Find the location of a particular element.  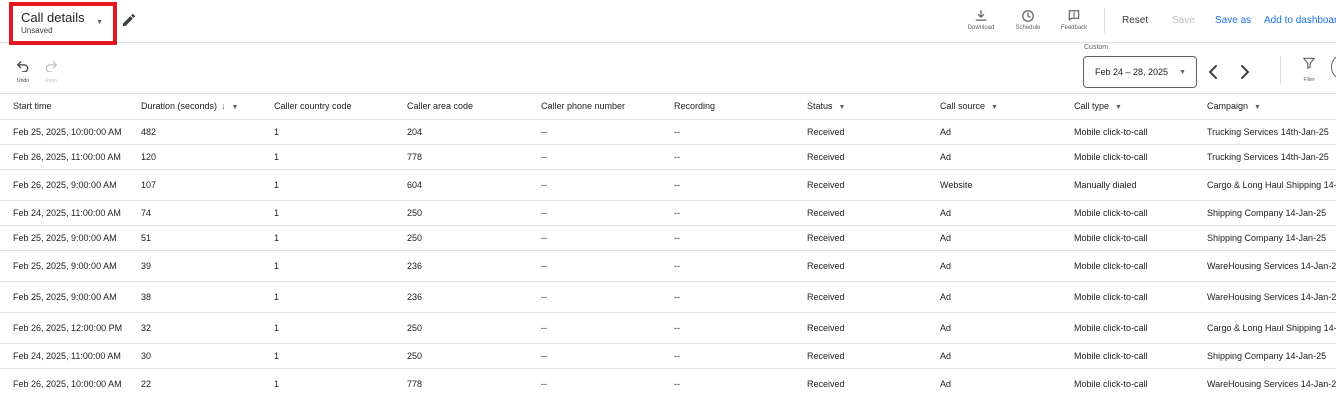

cell-start-time: Feb 26, 2025, 12:00:00 PM is located at coordinates (64, 328).